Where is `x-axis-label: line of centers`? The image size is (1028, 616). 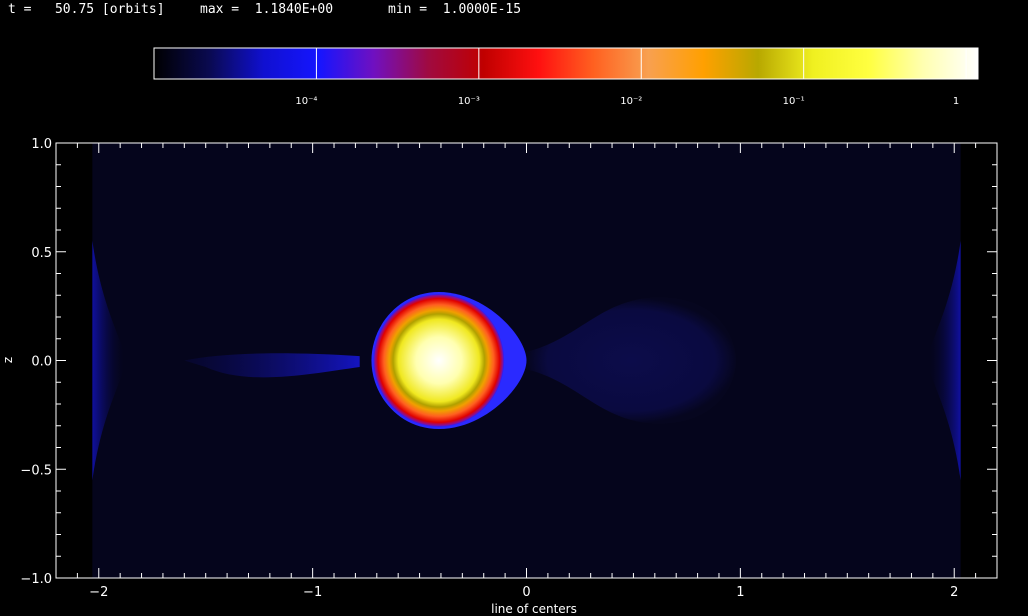 x-axis-label: line of centers is located at coordinates (534, 609).